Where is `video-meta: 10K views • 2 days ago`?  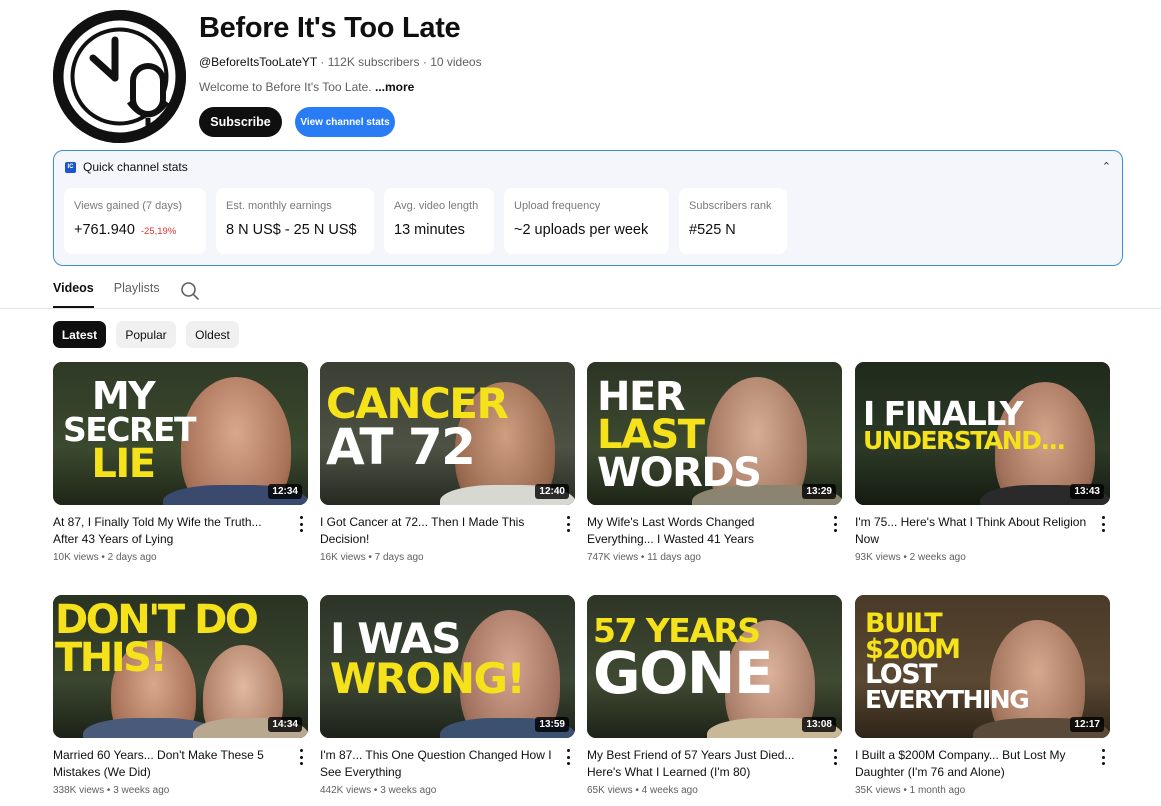
video-meta: 10K views • 2 days ago is located at coordinates (105, 557).